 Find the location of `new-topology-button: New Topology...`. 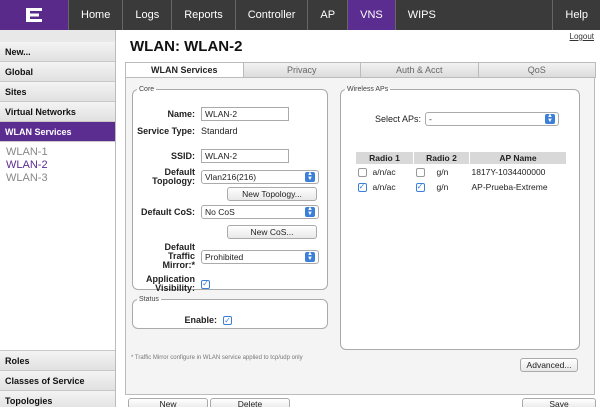

new-topology-button: New Topology... is located at coordinates (272, 194).